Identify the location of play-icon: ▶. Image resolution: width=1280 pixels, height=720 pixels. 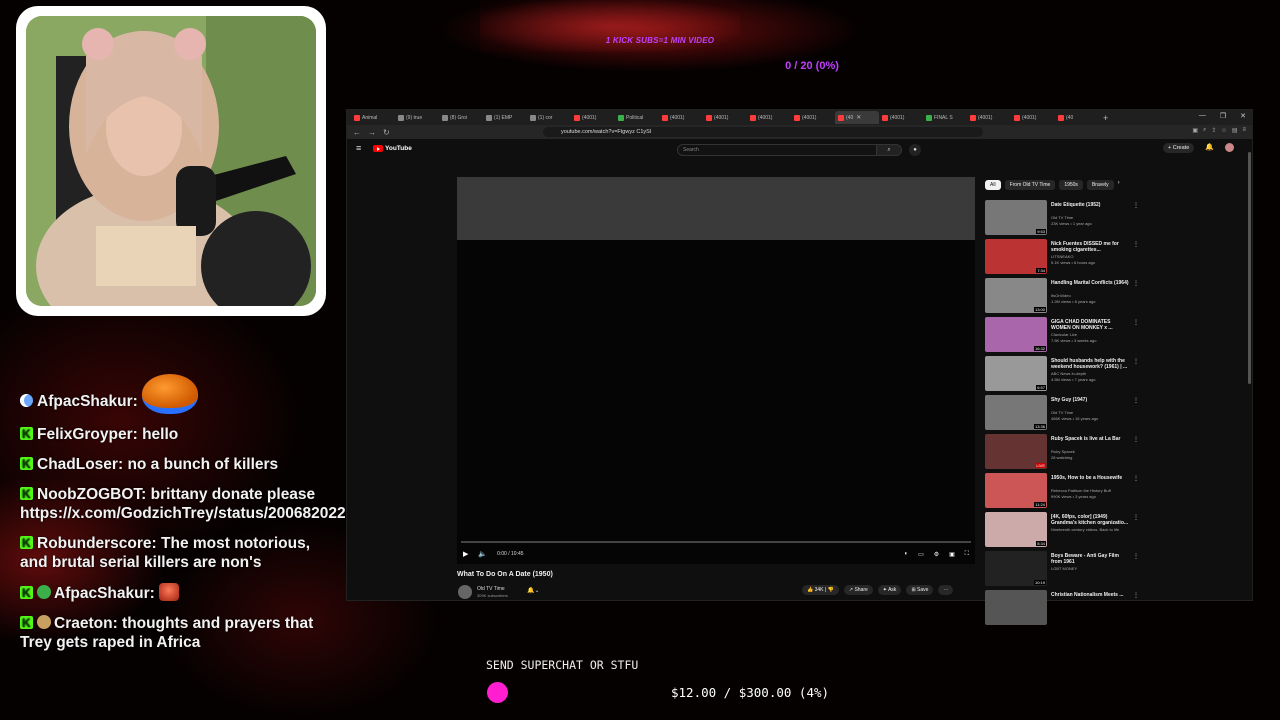
(465, 554).